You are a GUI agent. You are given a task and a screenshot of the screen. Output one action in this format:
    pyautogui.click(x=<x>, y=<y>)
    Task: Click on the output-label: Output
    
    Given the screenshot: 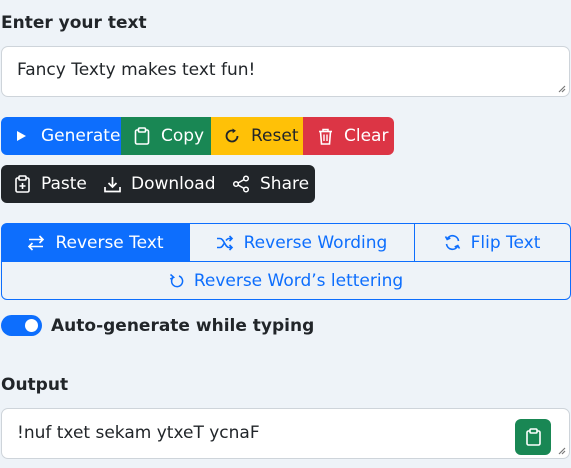 What is the action you would take?
    pyautogui.click(x=35, y=385)
    